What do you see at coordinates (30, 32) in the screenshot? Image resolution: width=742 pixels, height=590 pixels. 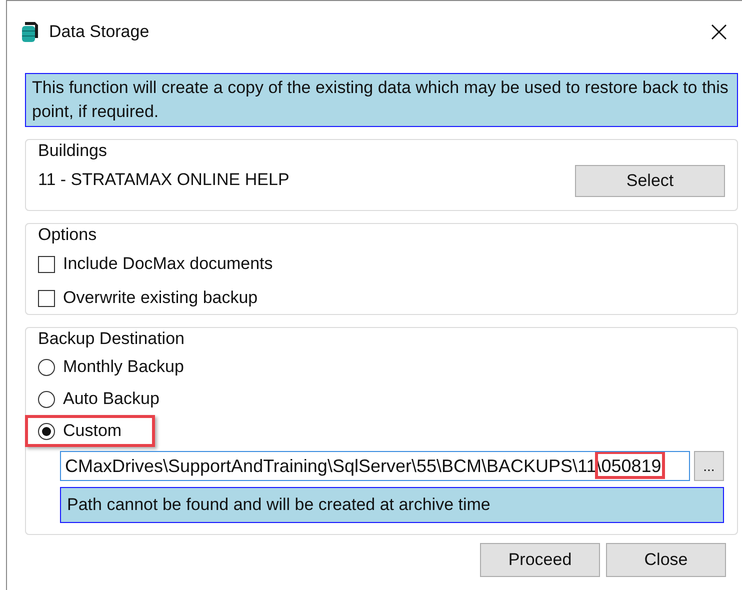 I see `database-icon` at bounding box center [30, 32].